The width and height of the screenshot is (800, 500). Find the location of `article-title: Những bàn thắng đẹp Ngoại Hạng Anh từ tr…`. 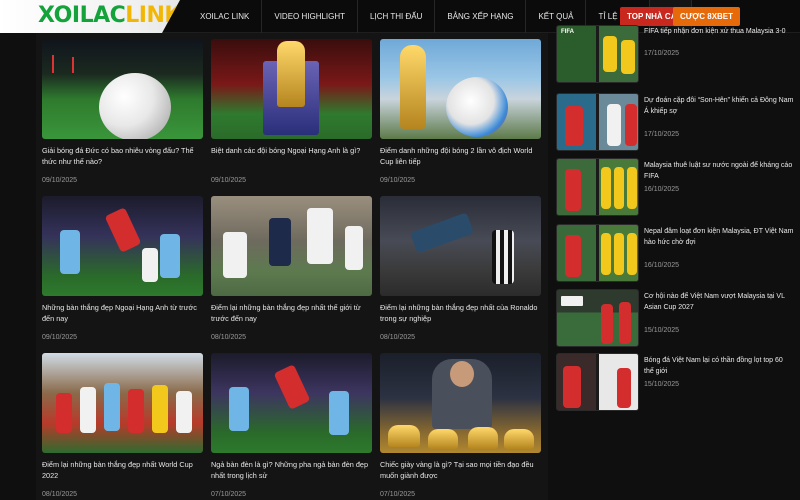

article-title: Những bàn thắng đẹp Ngoại Hạng Anh từ tr… is located at coordinates (122, 314).